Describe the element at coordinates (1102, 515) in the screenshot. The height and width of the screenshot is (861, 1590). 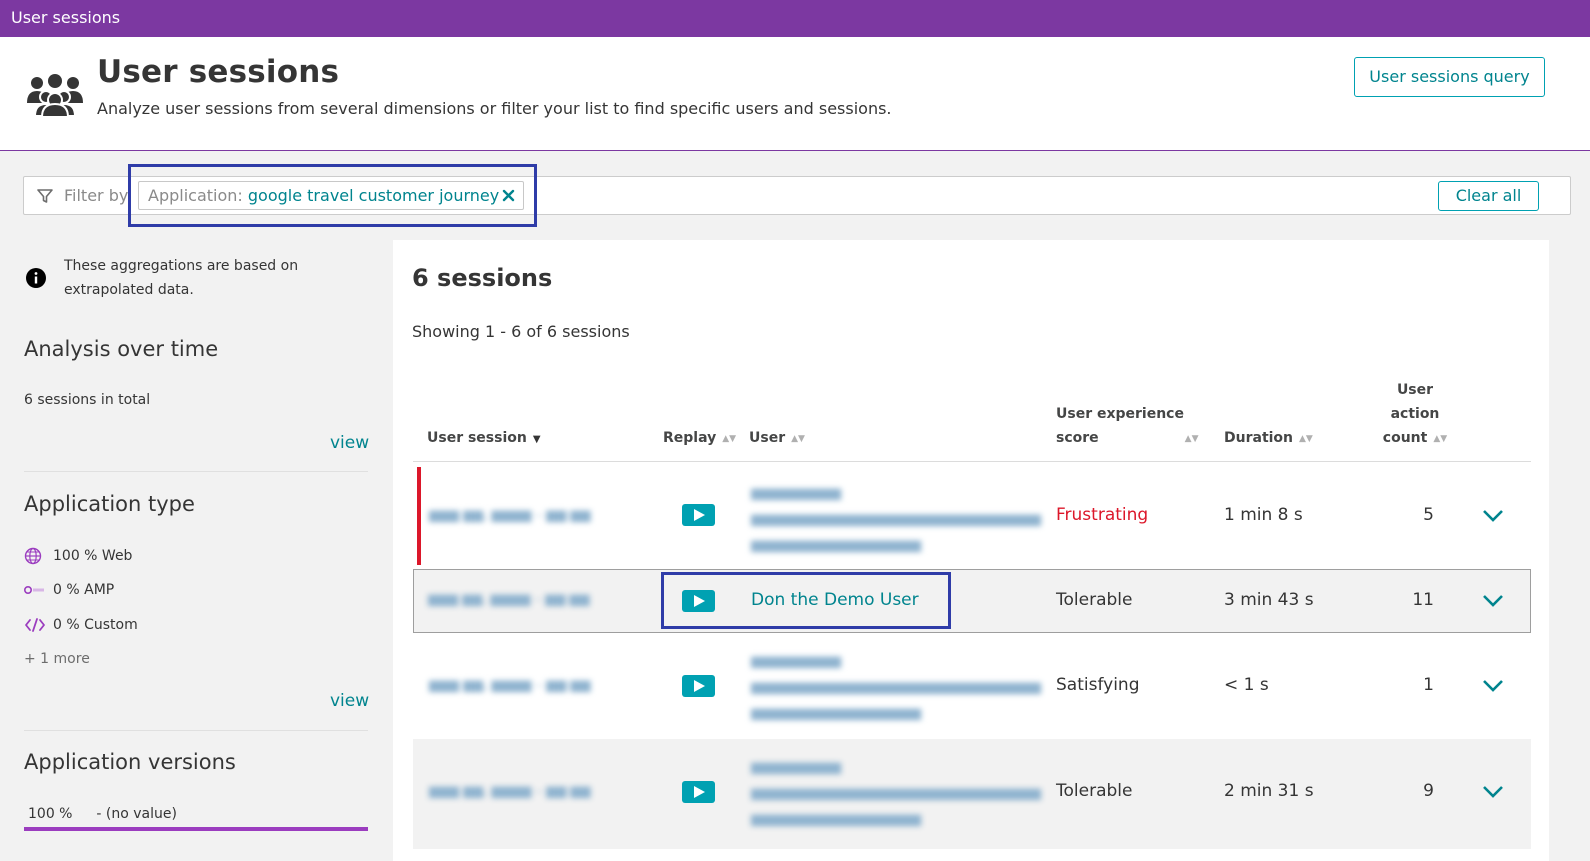
I see `ux-score: Frustrating` at that location.